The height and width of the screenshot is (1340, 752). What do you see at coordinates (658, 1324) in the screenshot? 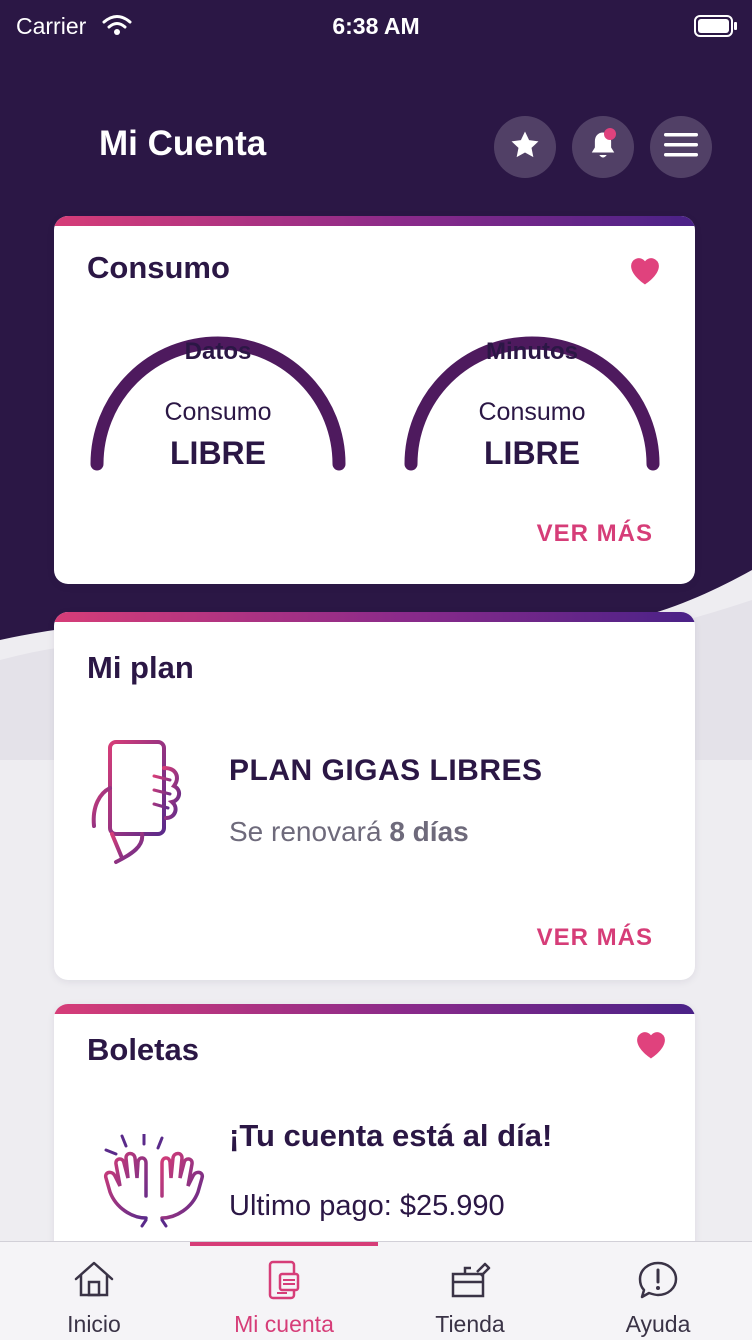
I see `tab-label: Ayuda` at bounding box center [658, 1324].